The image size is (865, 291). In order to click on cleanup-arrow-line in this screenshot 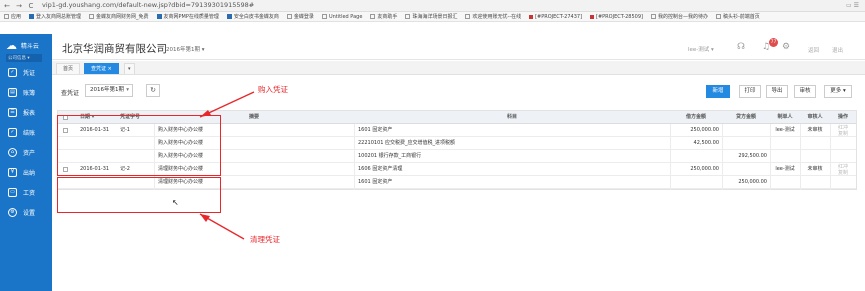, I will do `click(222, 226)`.